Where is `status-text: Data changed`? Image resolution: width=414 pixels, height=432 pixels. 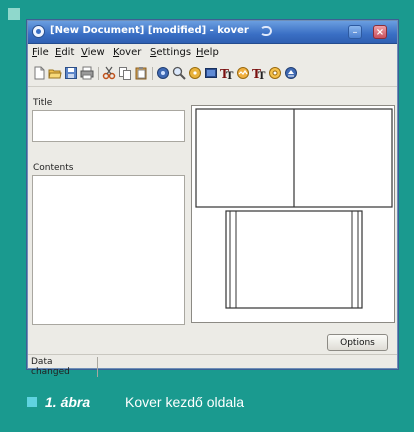 status-text: Data changed is located at coordinates (64, 367).